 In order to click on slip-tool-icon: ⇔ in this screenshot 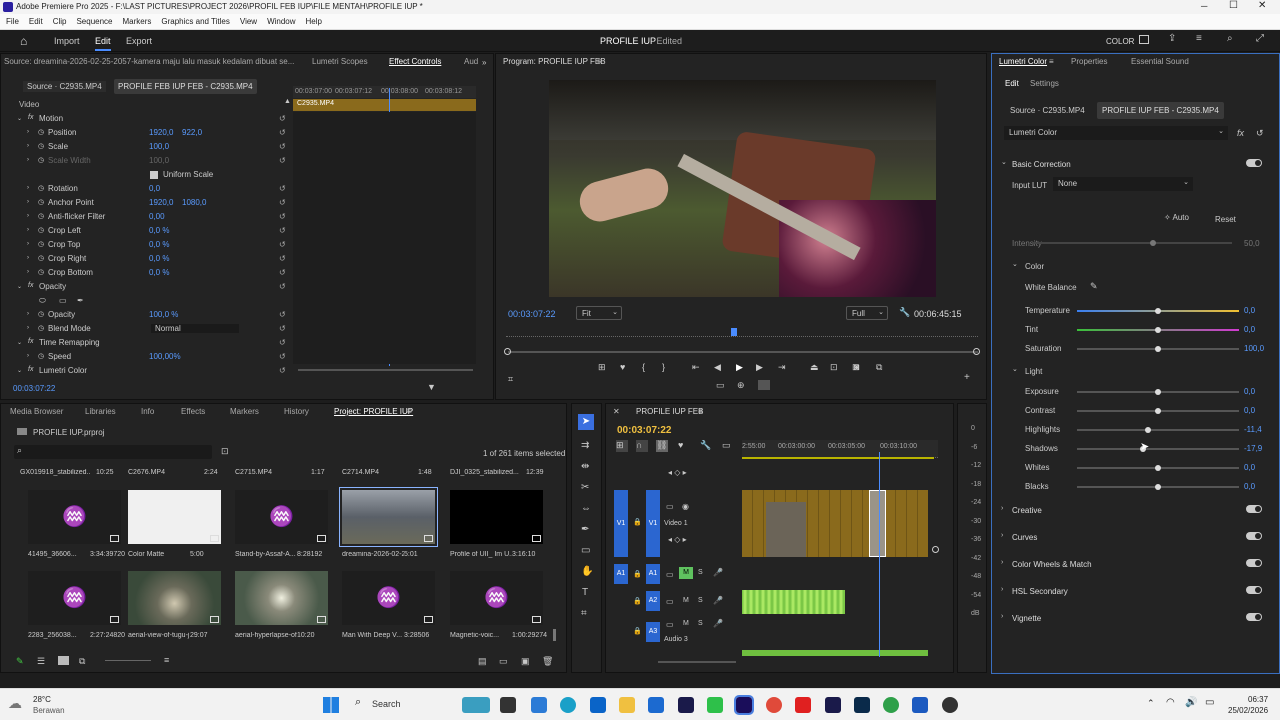, I will do `click(586, 508)`.